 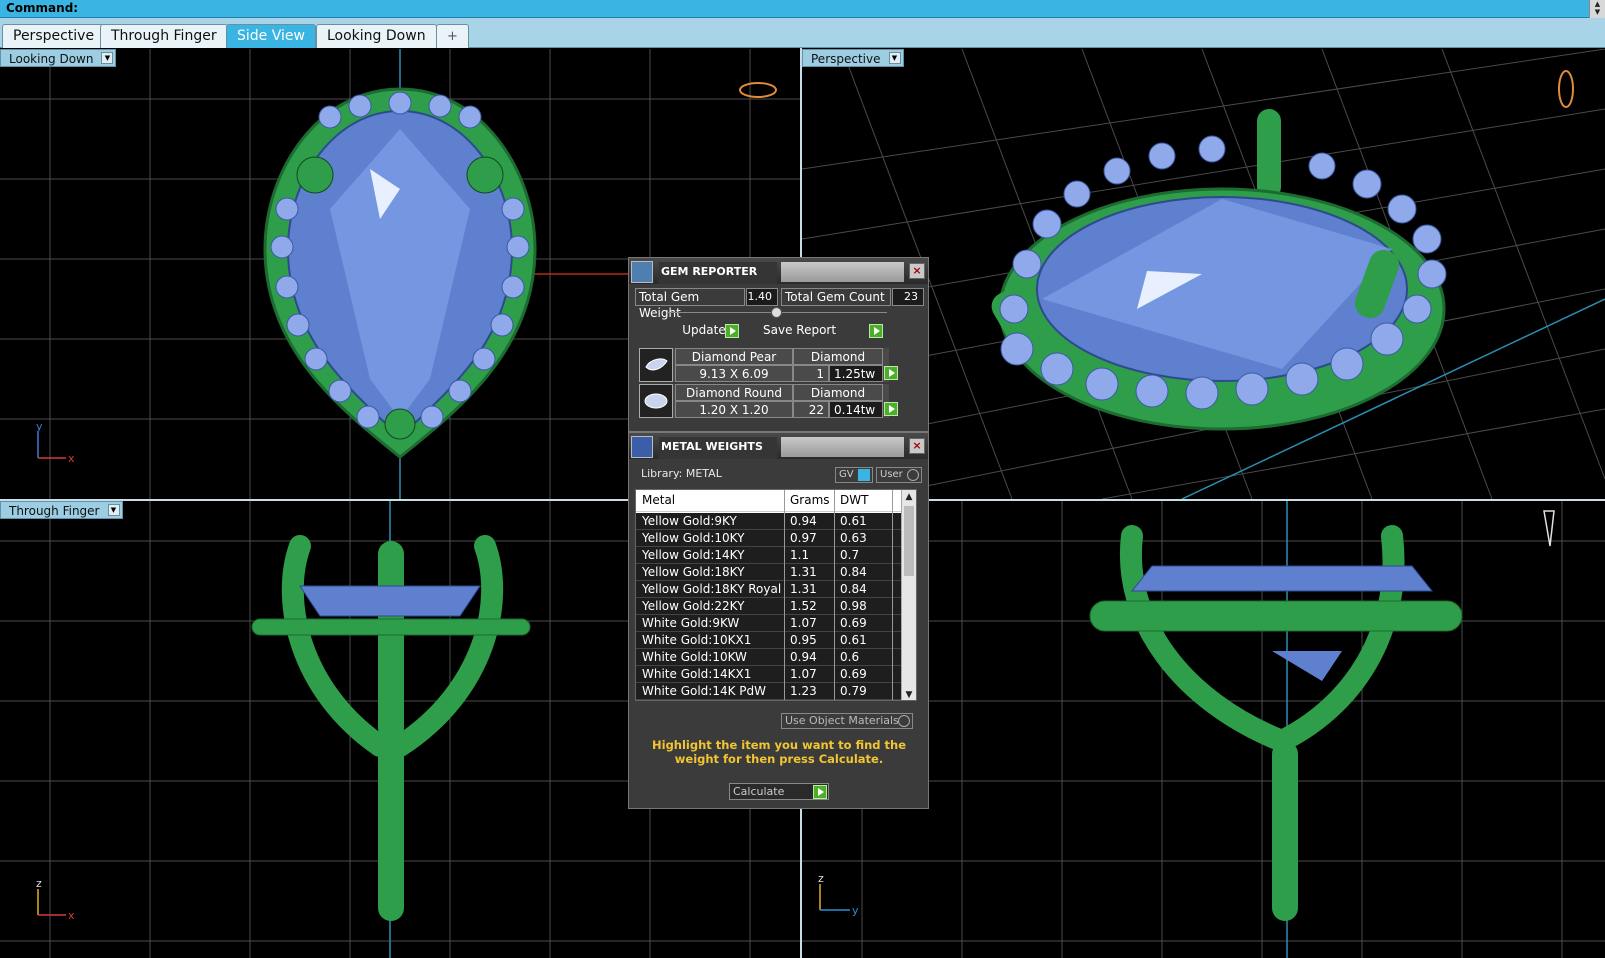 I want to click on table-cell-grams: 0.97, so click(x=803, y=538).